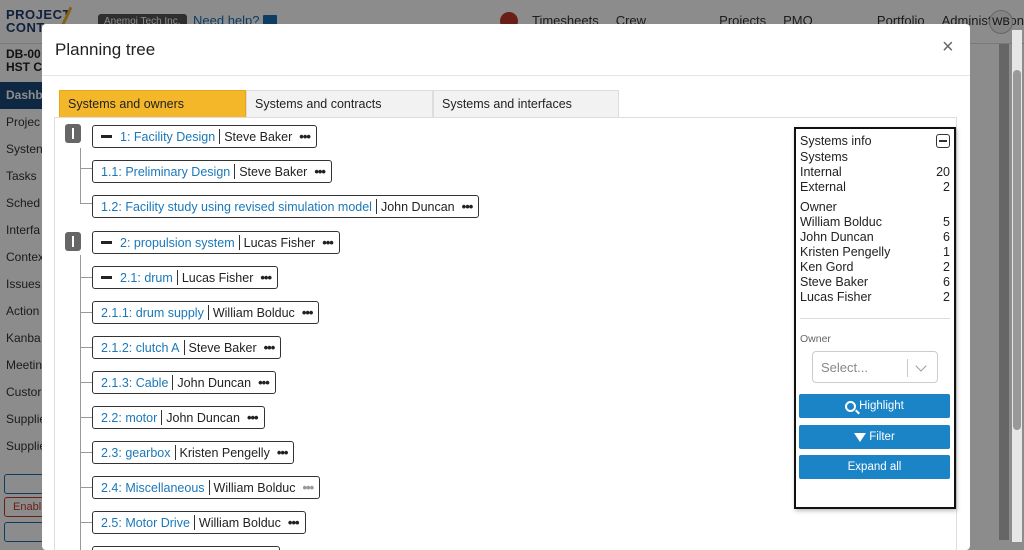 The height and width of the screenshot is (550, 1024). I want to click on tree-node-2-3: 2.3: gearbox Kristen Pengelly •••, so click(193, 452).